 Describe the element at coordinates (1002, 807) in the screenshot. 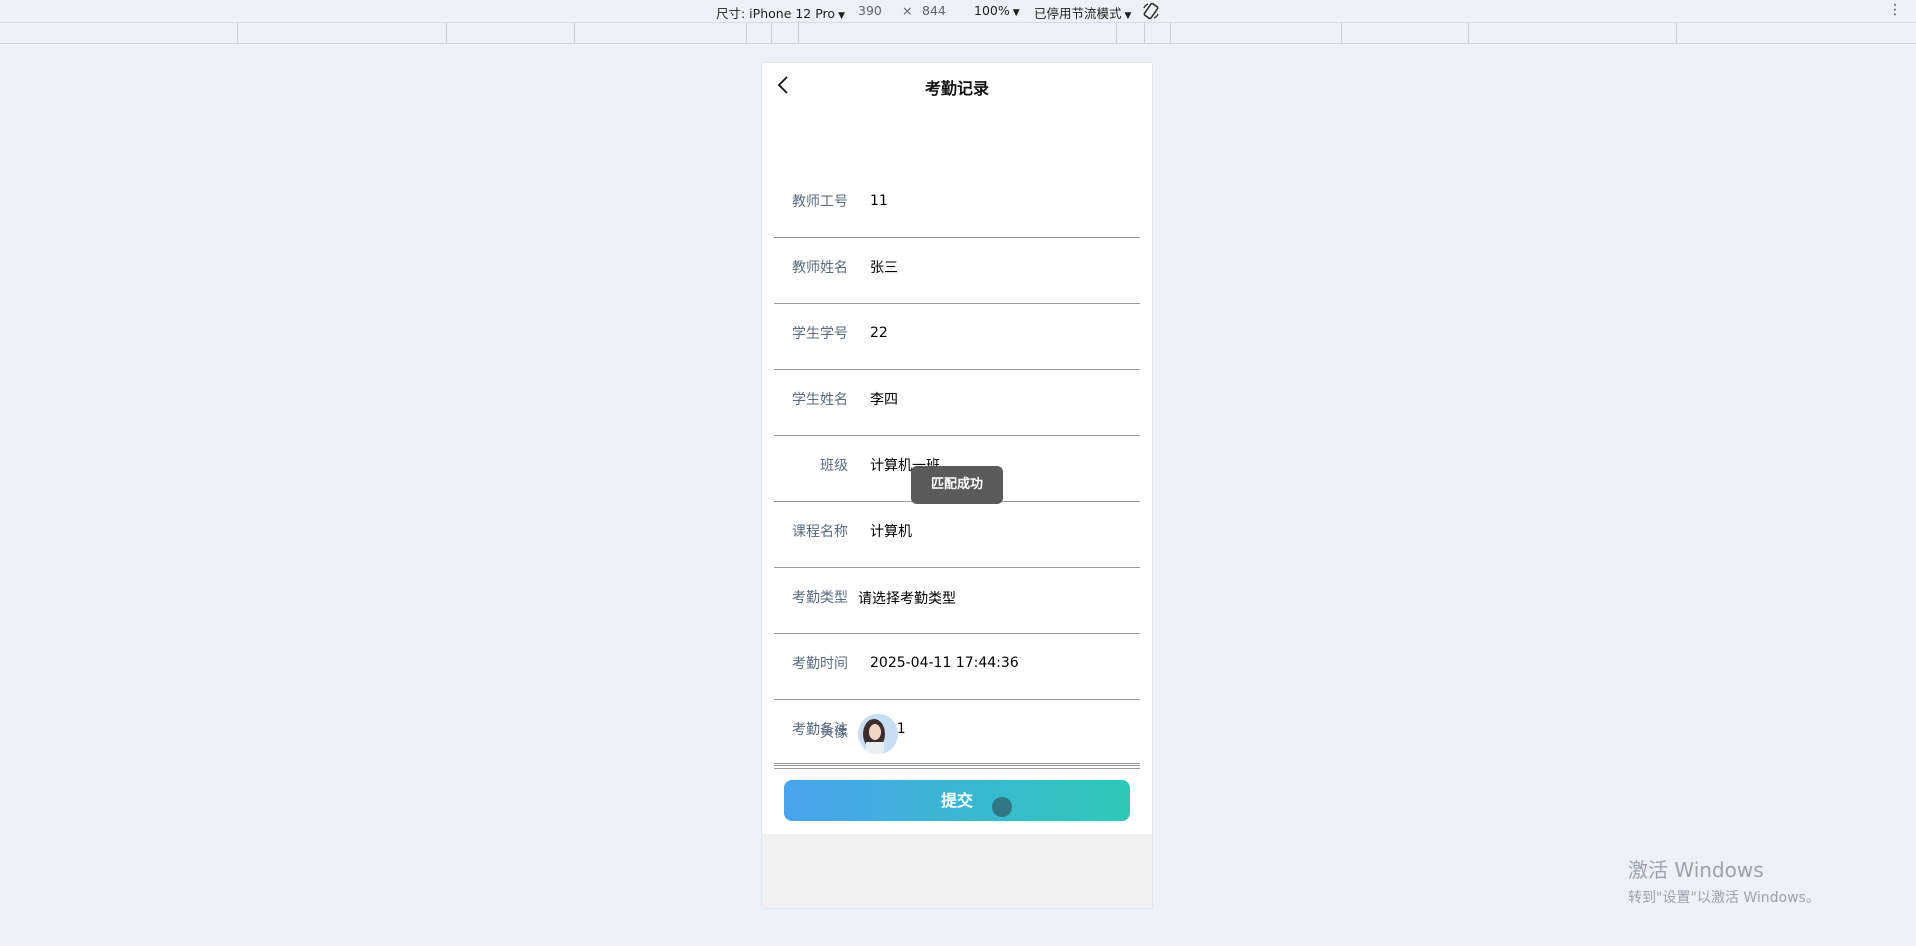

I see `touch-cursor-icon` at that location.